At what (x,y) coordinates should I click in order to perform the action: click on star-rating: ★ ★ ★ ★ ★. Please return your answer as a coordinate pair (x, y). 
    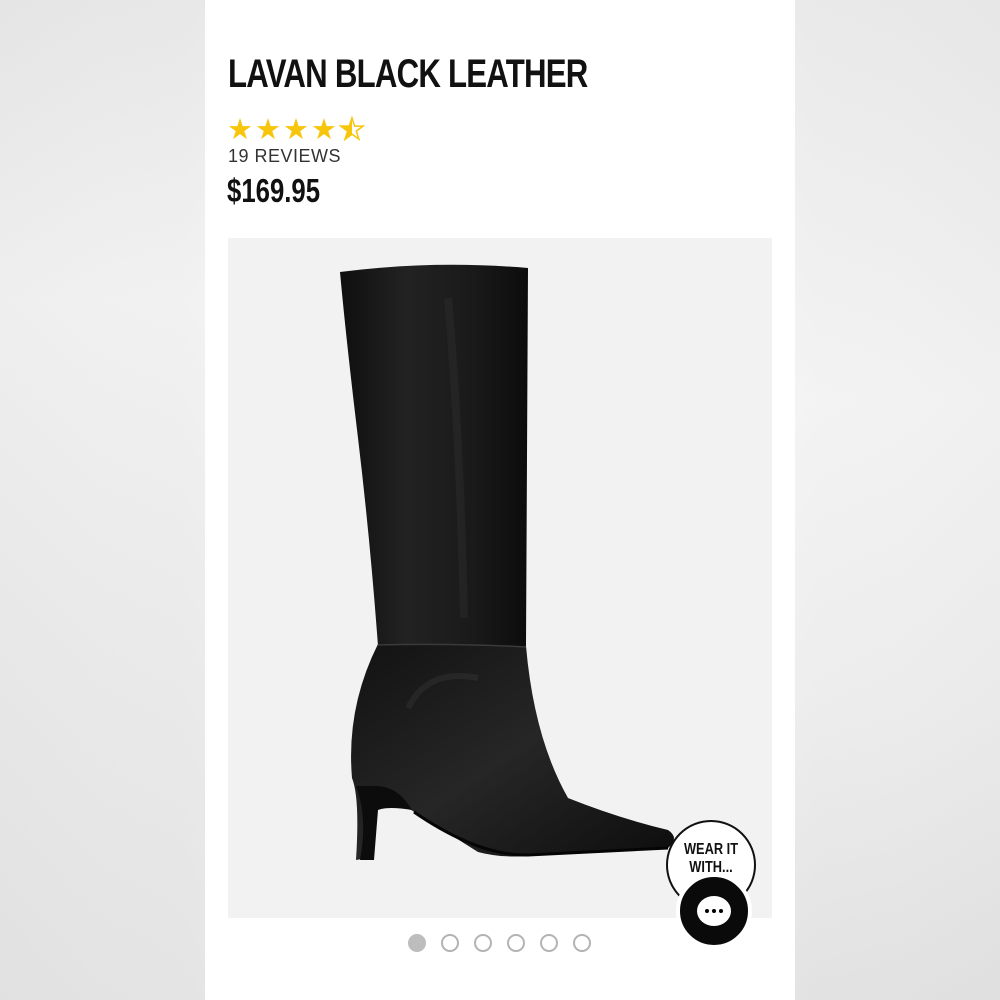
    Looking at the image, I should click on (296, 129).